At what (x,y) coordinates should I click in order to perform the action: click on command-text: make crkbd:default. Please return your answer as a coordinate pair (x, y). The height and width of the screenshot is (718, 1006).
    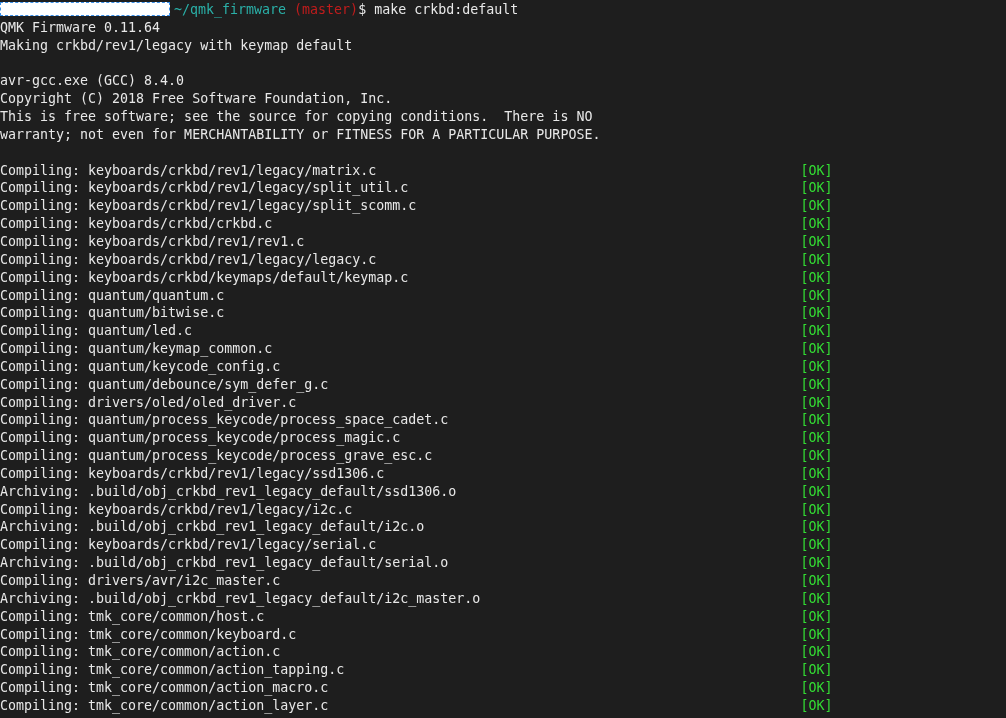
    Looking at the image, I should click on (446, 10).